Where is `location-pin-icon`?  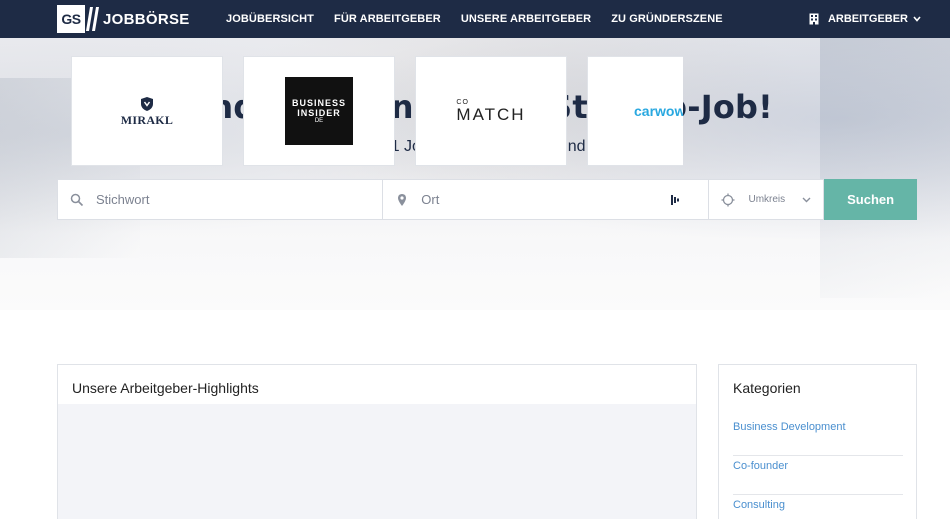
location-pin-icon is located at coordinates (402, 199).